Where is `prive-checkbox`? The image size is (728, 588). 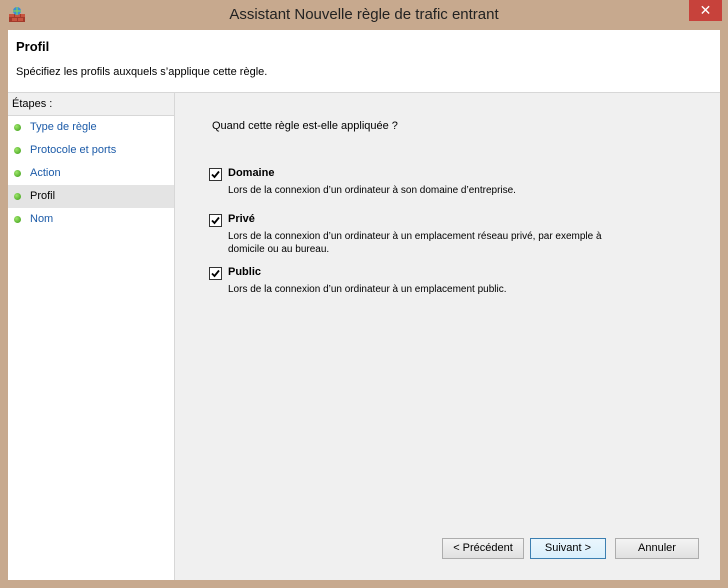
prive-checkbox is located at coordinates (215, 220).